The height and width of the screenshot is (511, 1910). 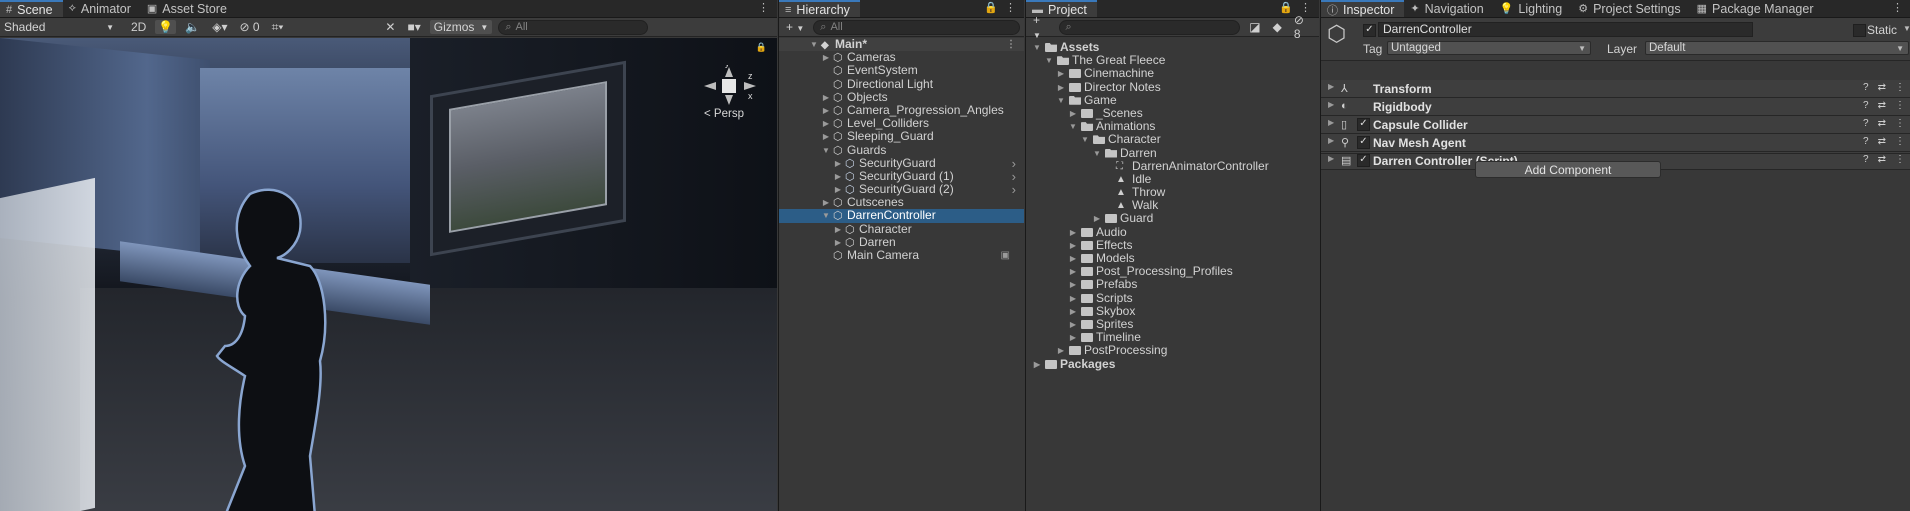 What do you see at coordinates (1489, 48) in the screenshot?
I see `tag-dropdown: Untagged ▼` at bounding box center [1489, 48].